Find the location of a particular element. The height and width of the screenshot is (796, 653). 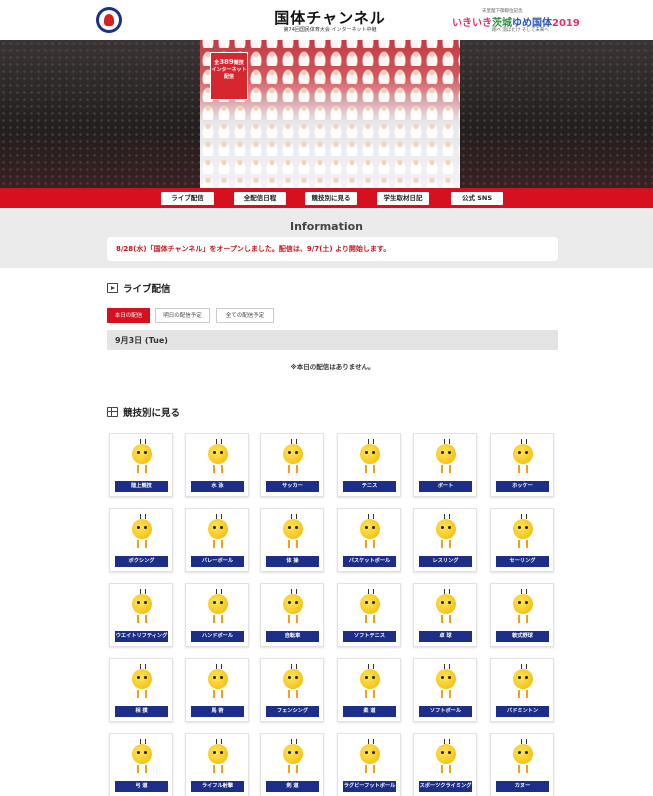

sailing-mascot-icon is located at coordinates (523, 532).